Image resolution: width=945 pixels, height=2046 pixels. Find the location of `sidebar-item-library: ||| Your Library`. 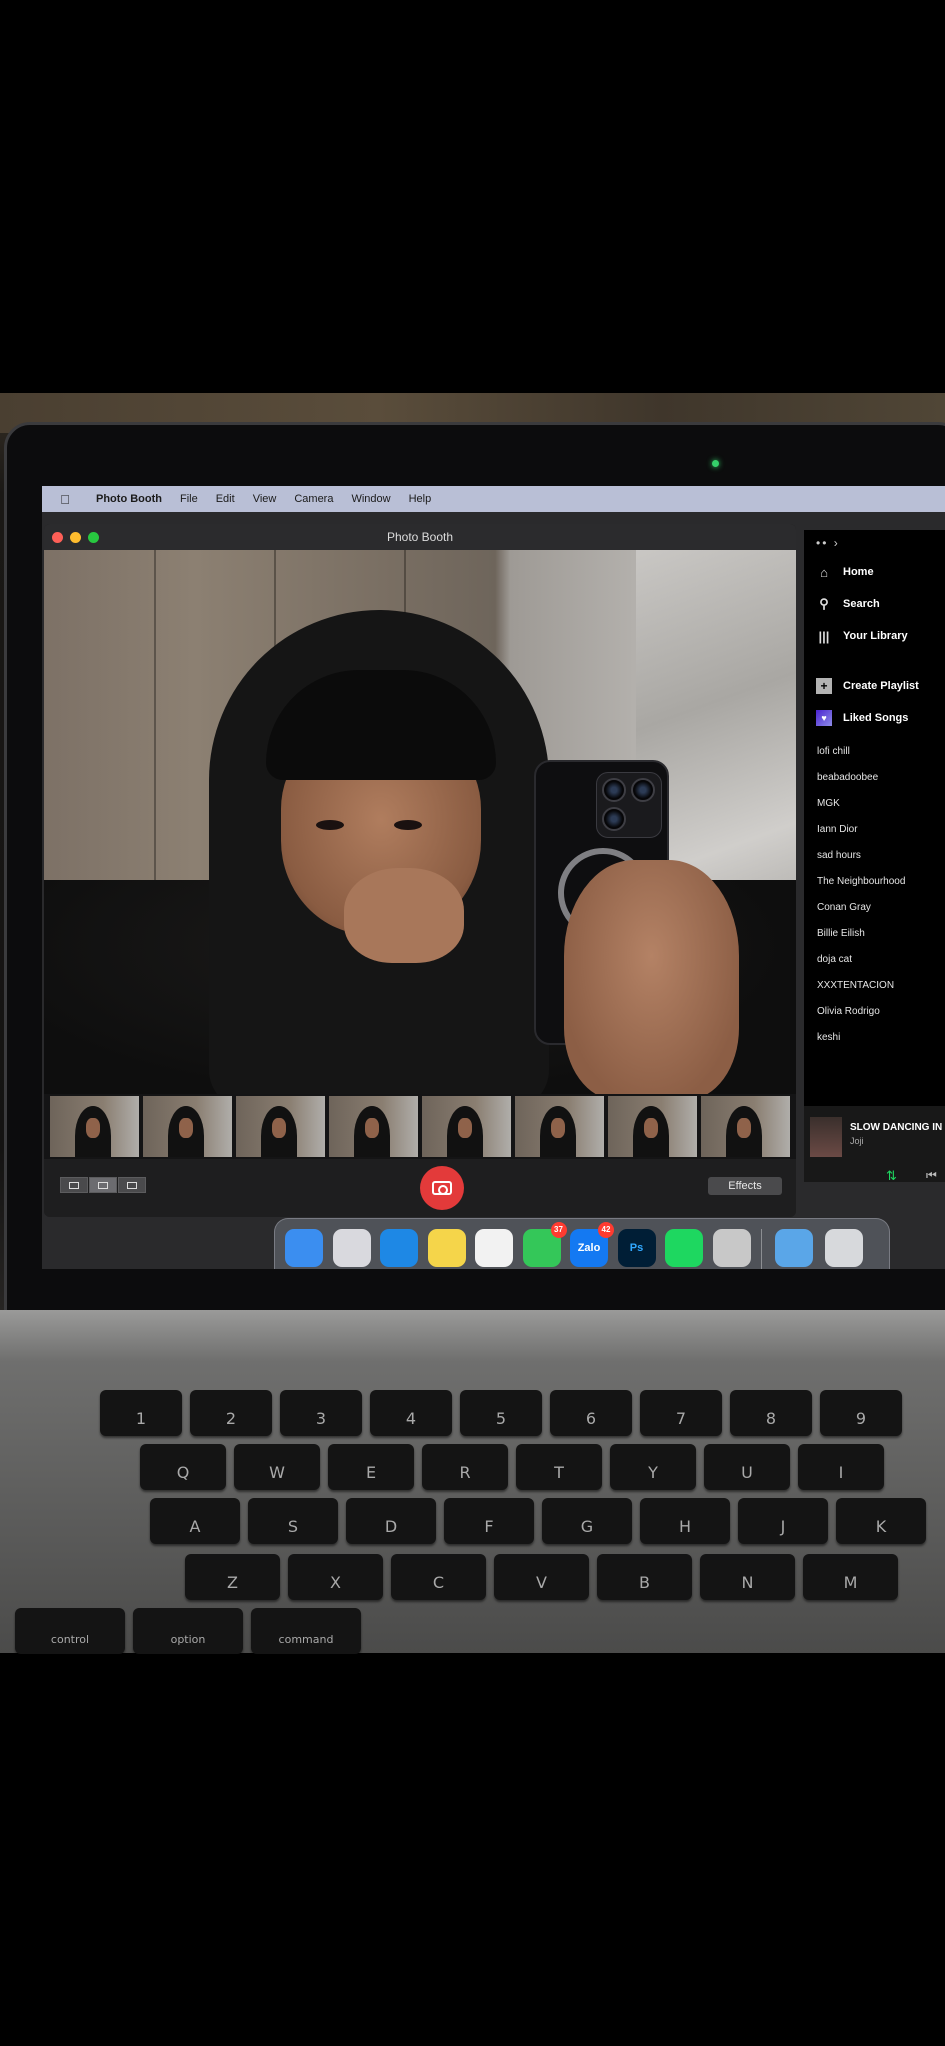

sidebar-item-library: ||| Your Library is located at coordinates (862, 636).